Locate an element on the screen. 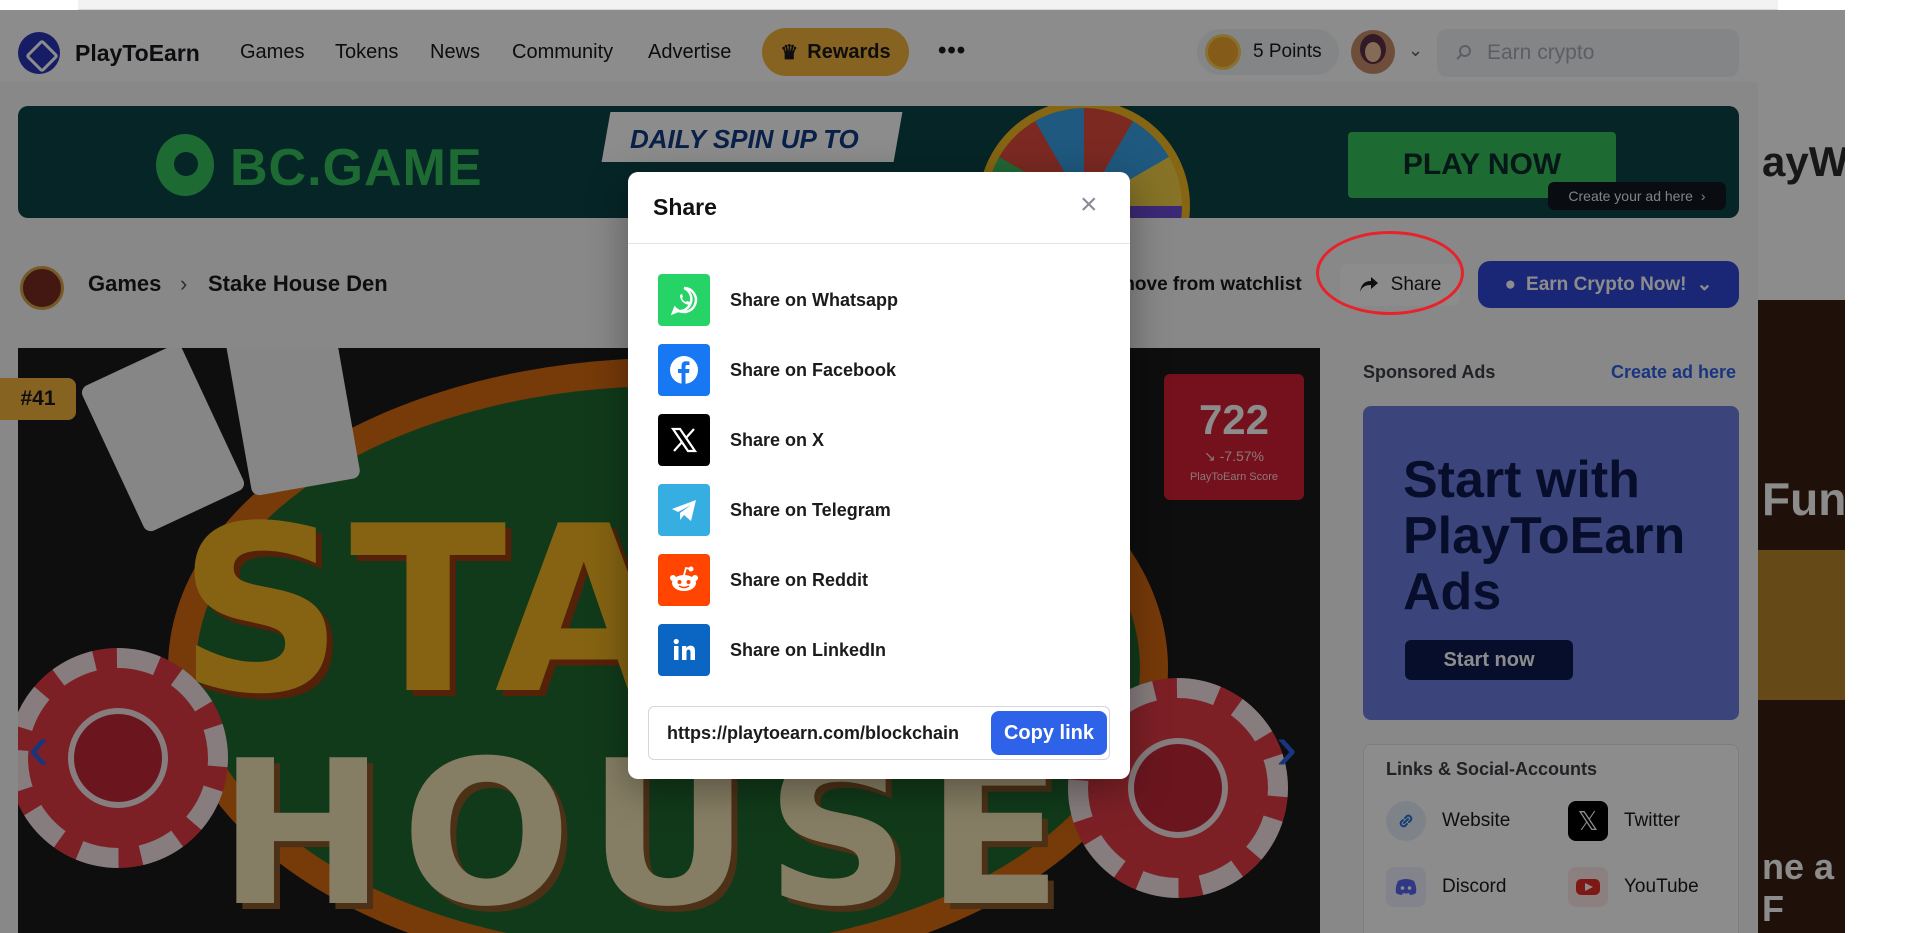 The width and height of the screenshot is (1920, 933). close-icon: × is located at coordinates (1089, 205).